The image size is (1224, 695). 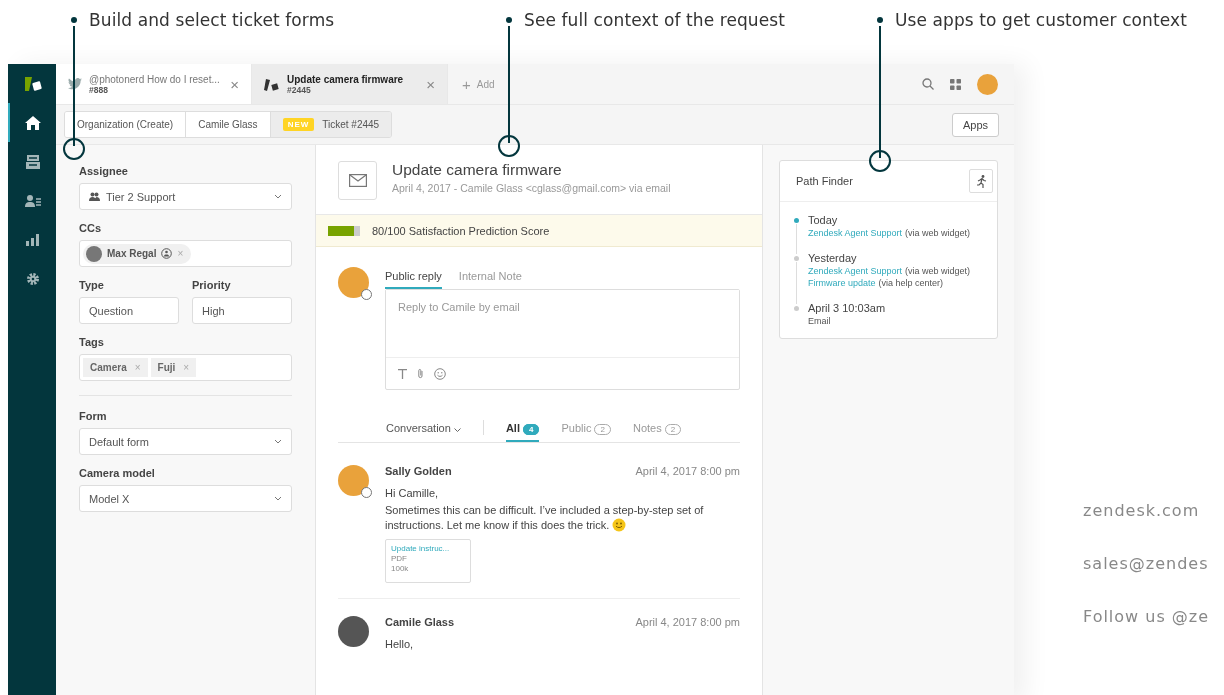 What do you see at coordinates (457, 430) in the screenshot?
I see `caret-icon` at bounding box center [457, 430].